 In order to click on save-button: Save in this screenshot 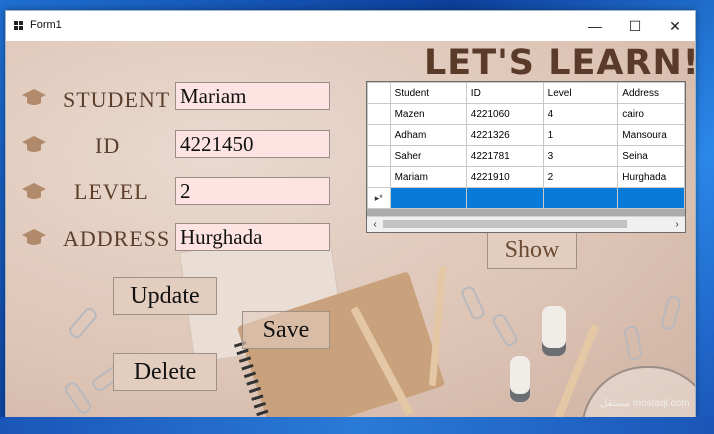, I will do `click(286, 330)`.